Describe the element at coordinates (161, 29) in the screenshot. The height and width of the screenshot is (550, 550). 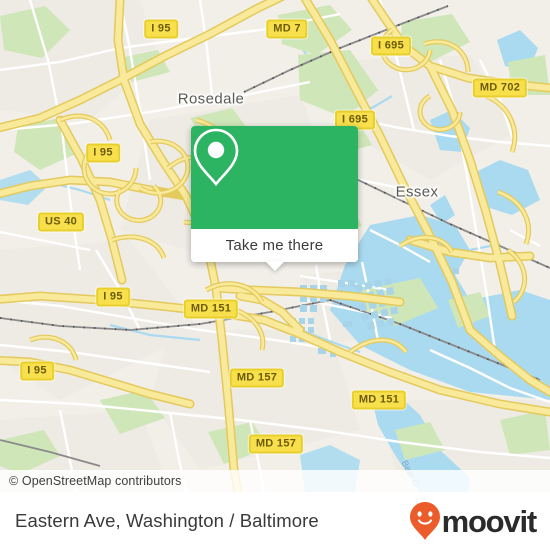
I see `road-shield-i95-north: I 95` at that location.